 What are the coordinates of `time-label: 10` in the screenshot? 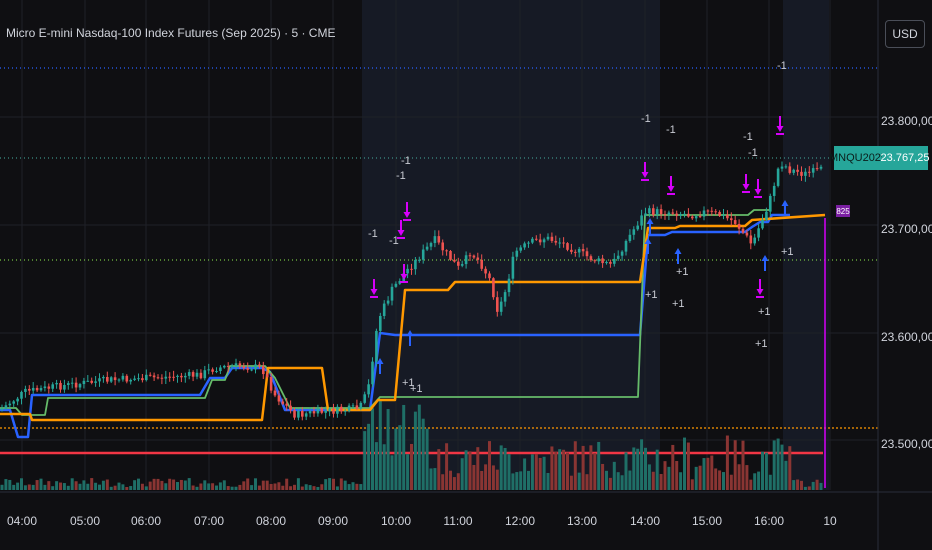 It's located at (830, 521).